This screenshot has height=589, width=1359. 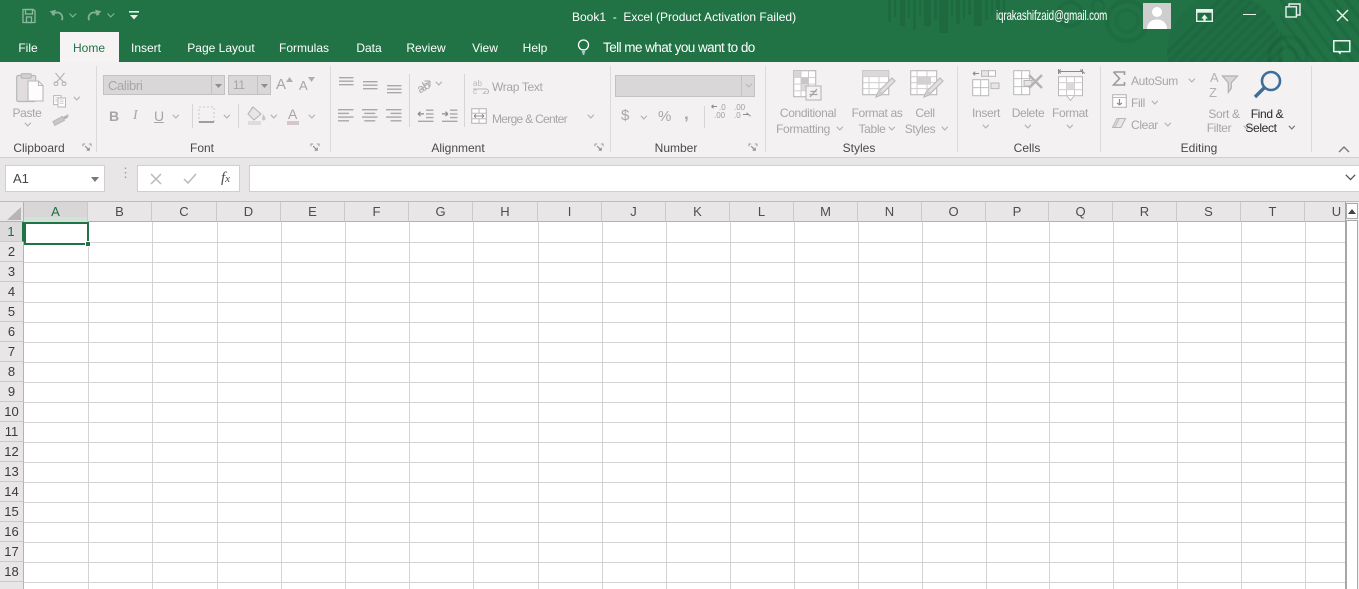 I want to click on svg-text: .00, so click(x=720, y=115).